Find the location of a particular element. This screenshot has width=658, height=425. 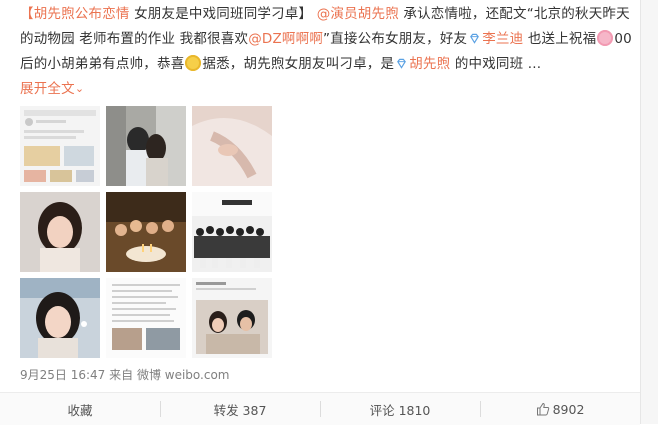

like-button: 8902 is located at coordinates (560, 409).